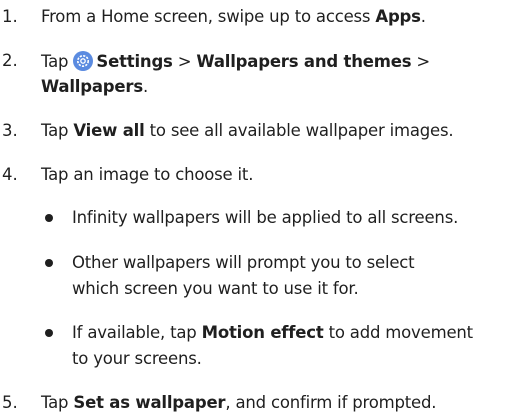 The image size is (523, 419). I want to click on apps-label: Apps, so click(398, 16).